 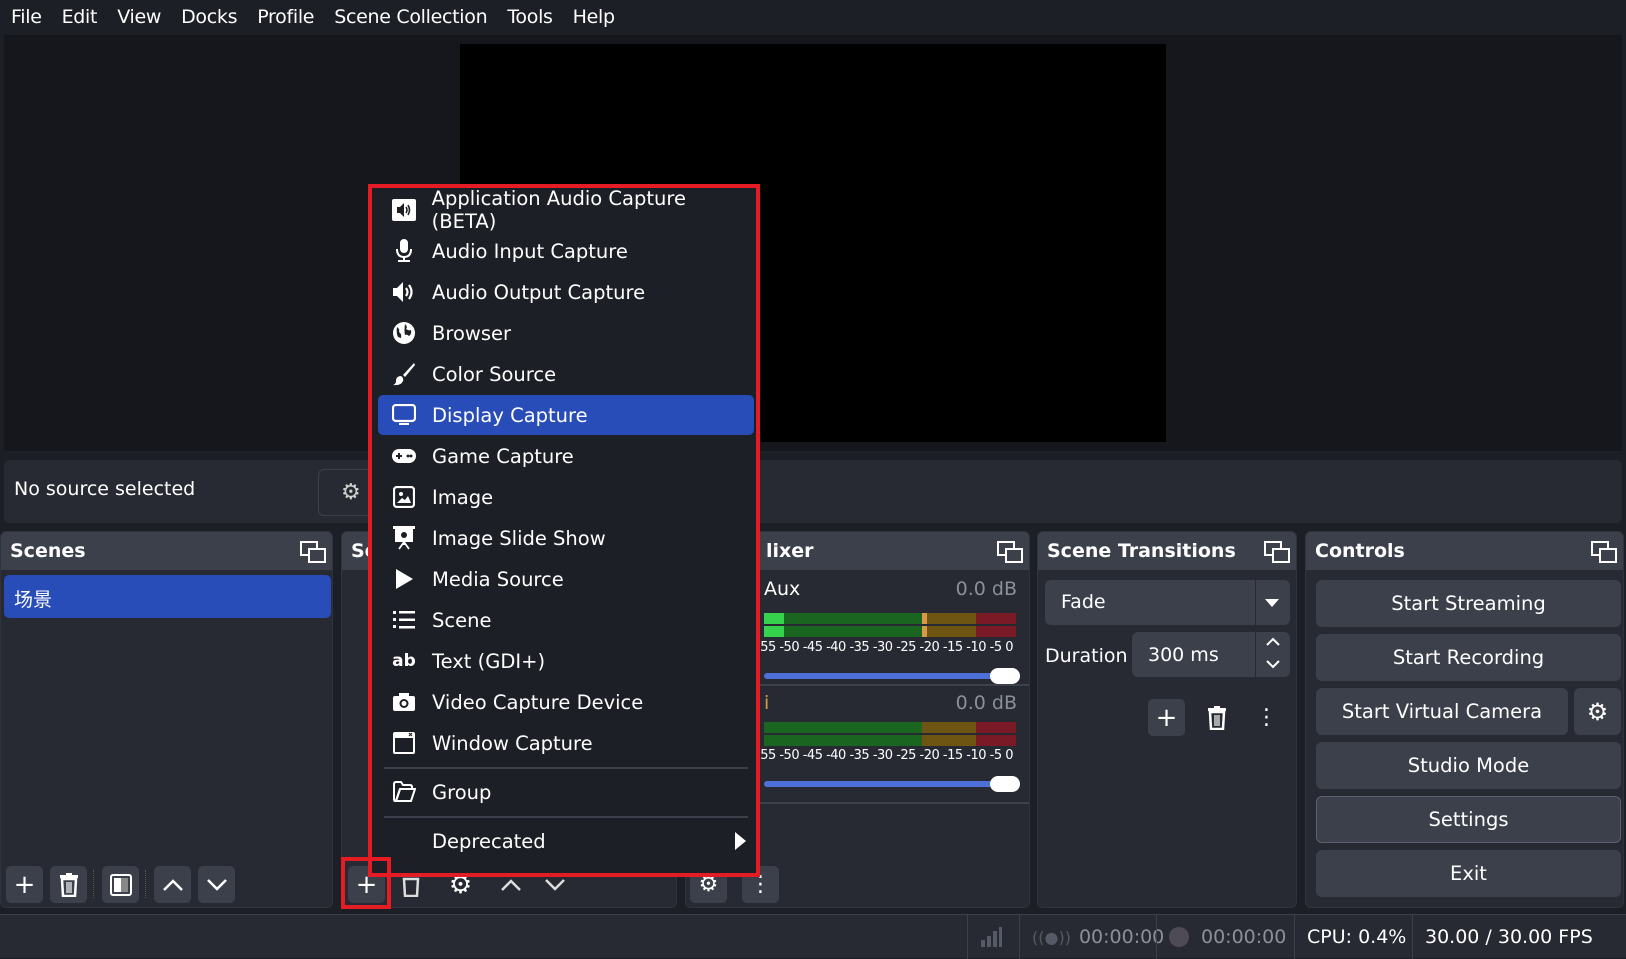 I want to click on duration-spinbox: 300 ms, so click(x=1211, y=654).